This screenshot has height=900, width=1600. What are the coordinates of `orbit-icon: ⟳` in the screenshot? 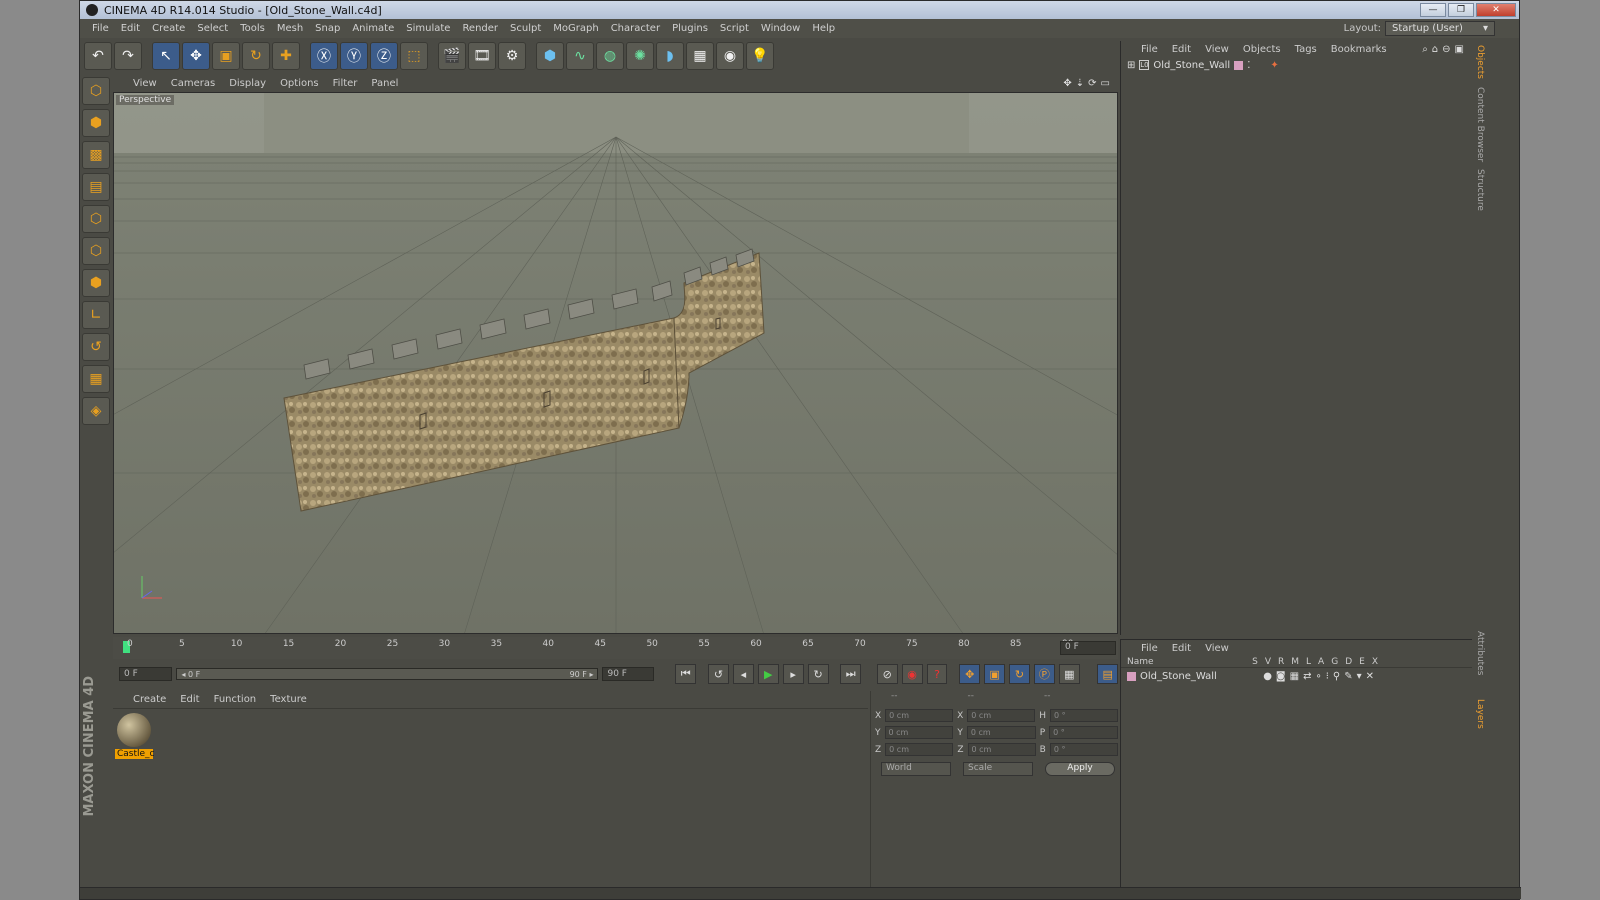 It's located at (1092, 83).